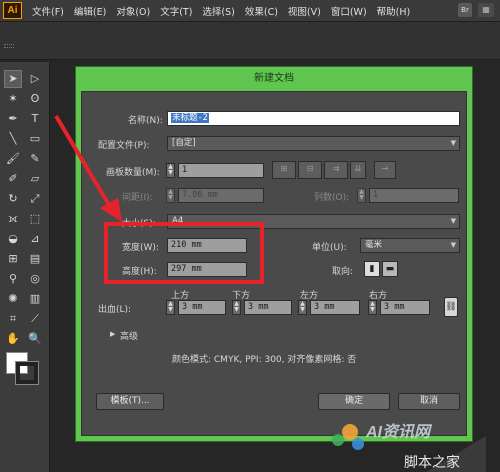  Describe the element at coordinates (35, 339) in the screenshot. I see `zoom-icon: 🔍` at that location.